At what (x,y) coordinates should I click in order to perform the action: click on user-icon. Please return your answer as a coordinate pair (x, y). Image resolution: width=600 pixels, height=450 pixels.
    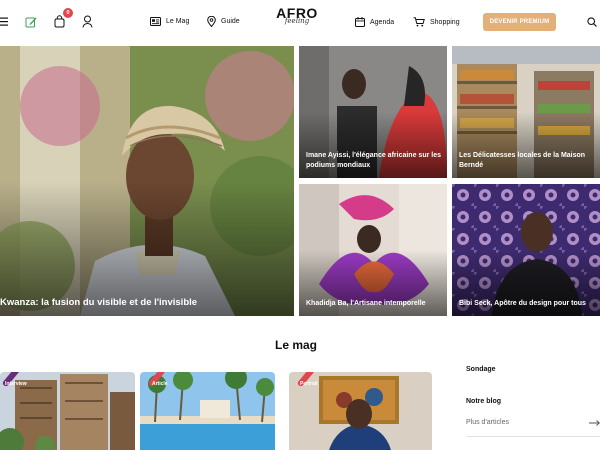
    Looking at the image, I should click on (87, 21).